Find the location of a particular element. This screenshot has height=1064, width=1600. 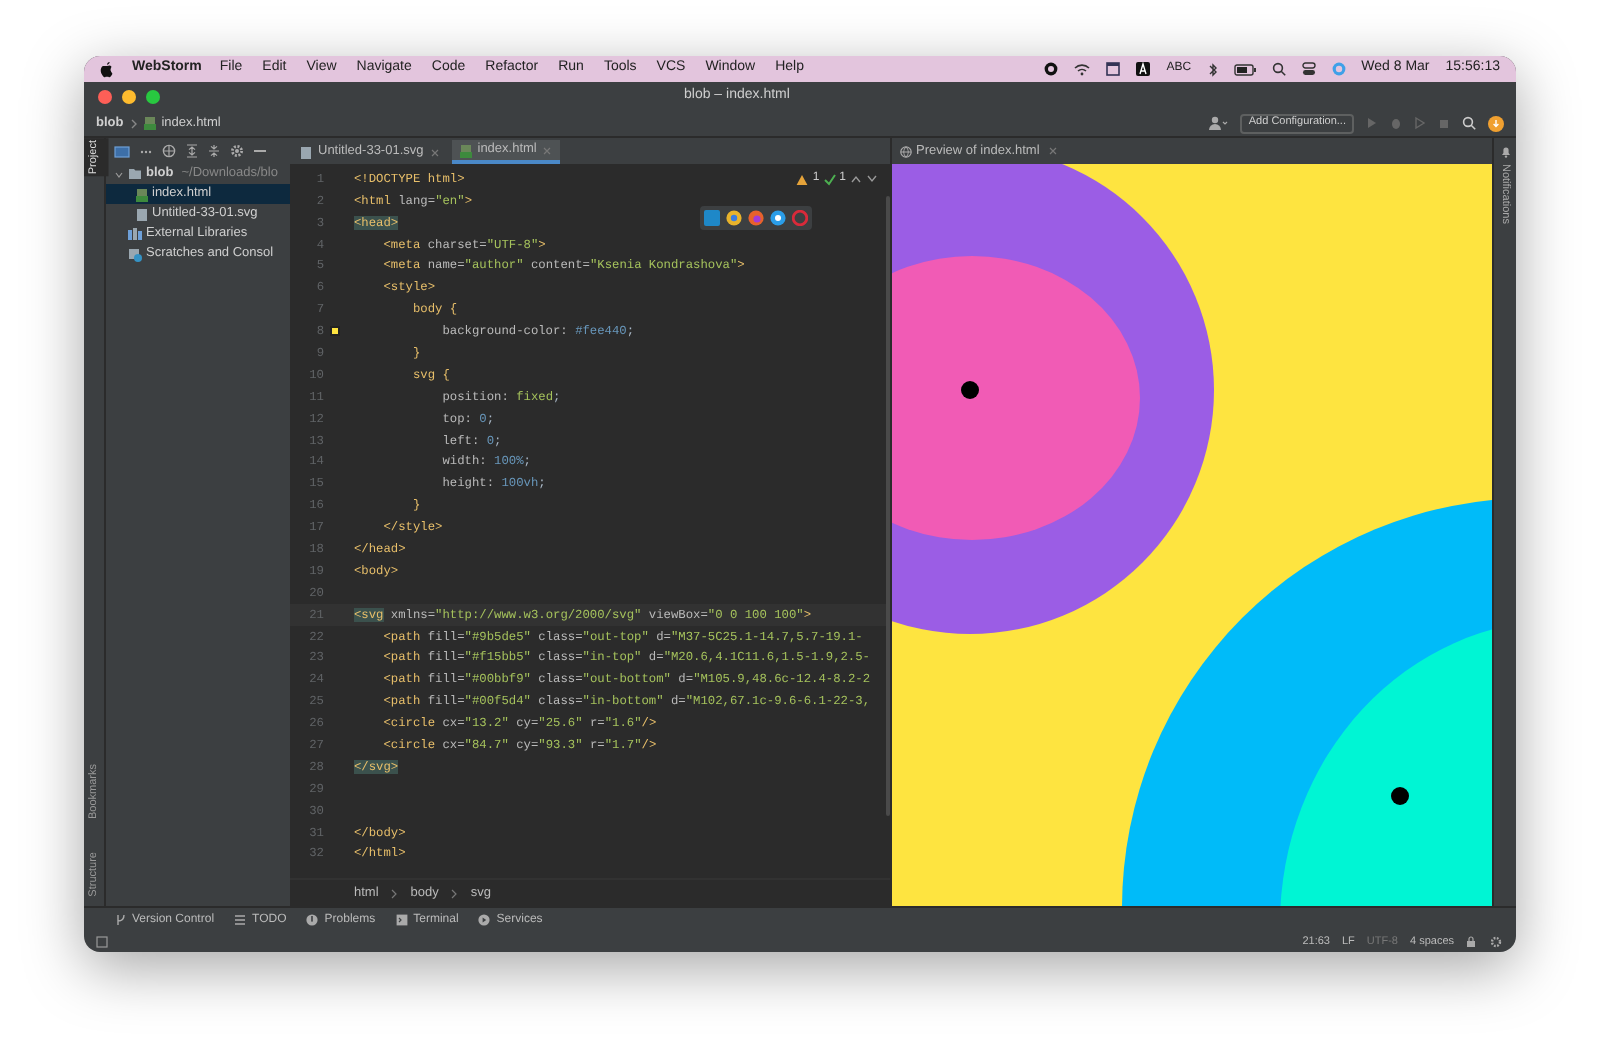

letter-a-icon is located at coordinates (1143, 69).